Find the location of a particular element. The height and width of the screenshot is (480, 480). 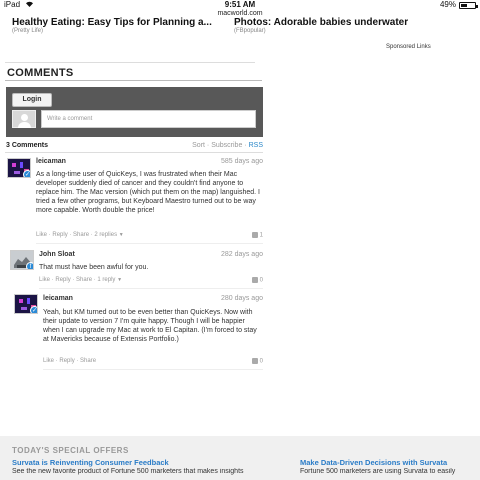

avatar: f is located at coordinates (22, 260).